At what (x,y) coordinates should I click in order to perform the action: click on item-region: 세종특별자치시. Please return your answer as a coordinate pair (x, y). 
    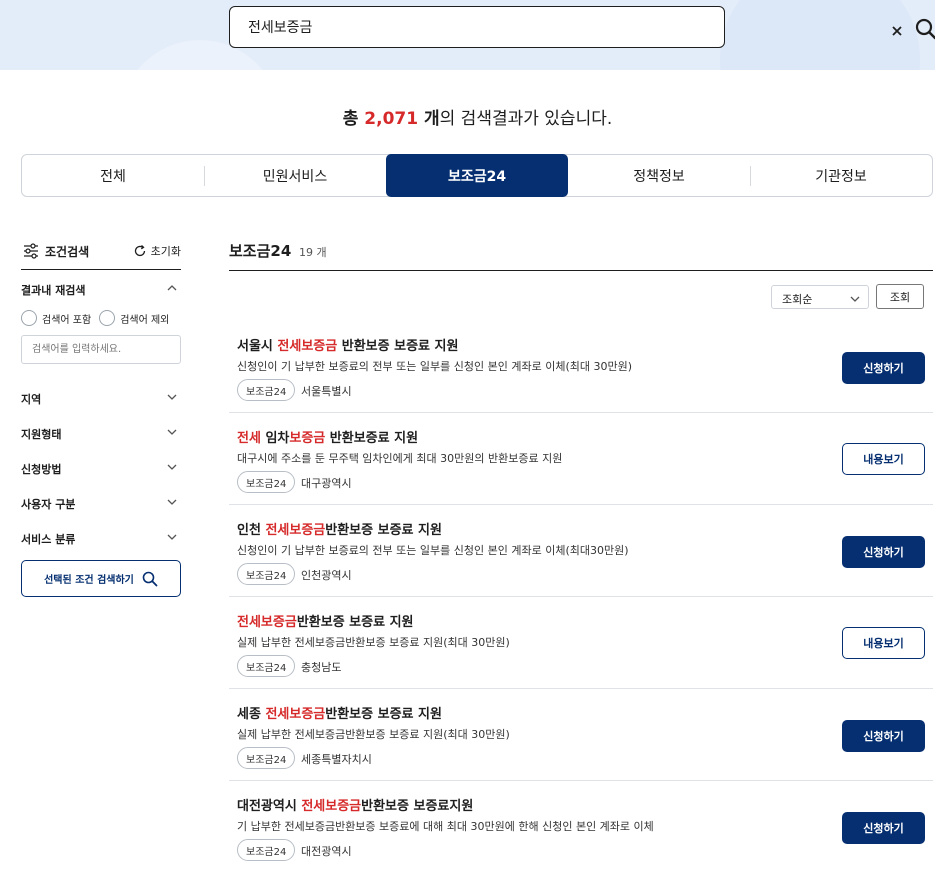
    Looking at the image, I should click on (336, 759).